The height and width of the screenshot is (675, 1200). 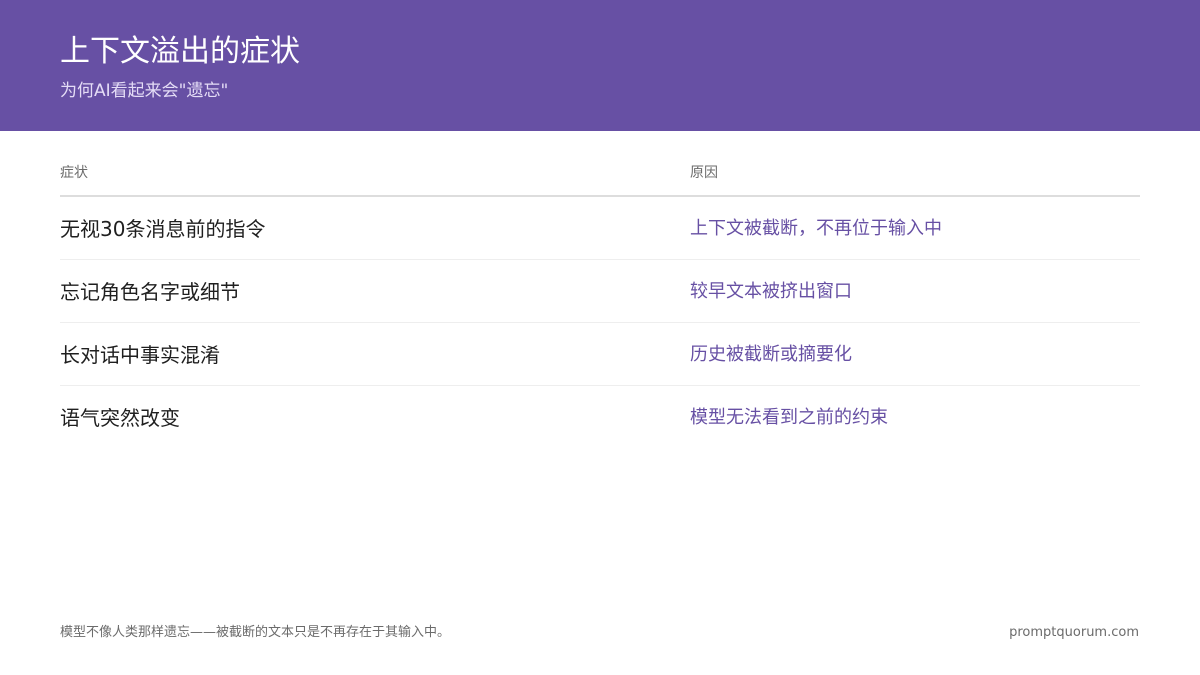 I want to click on column-header-reason: 原因, so click(x=704, y=173).